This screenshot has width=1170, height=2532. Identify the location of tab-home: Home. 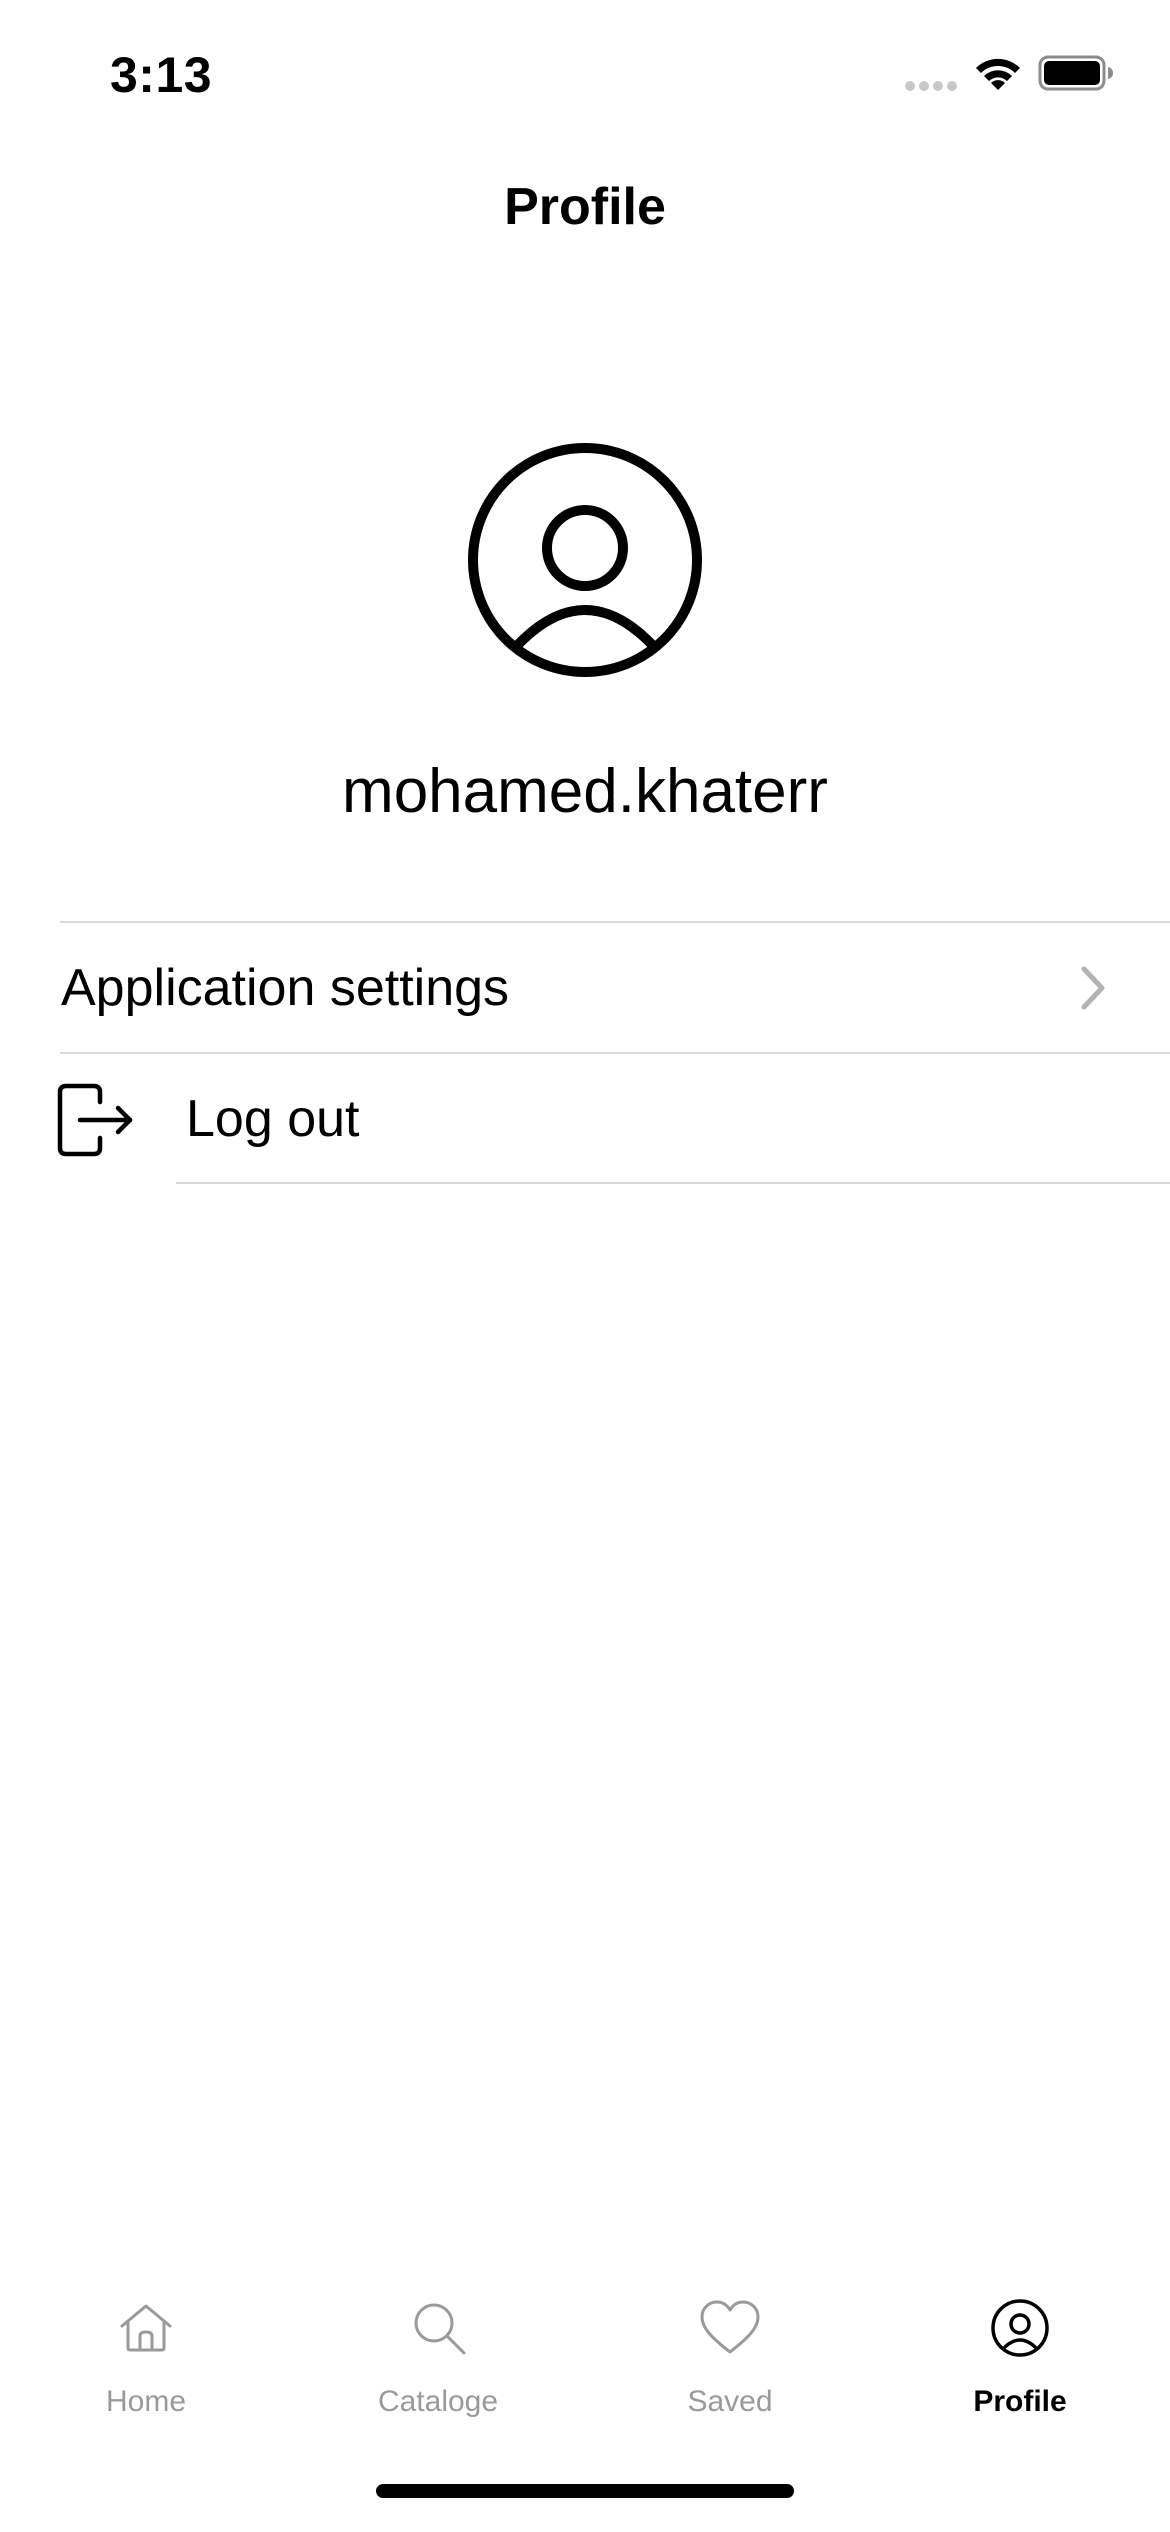
(146, 2365).